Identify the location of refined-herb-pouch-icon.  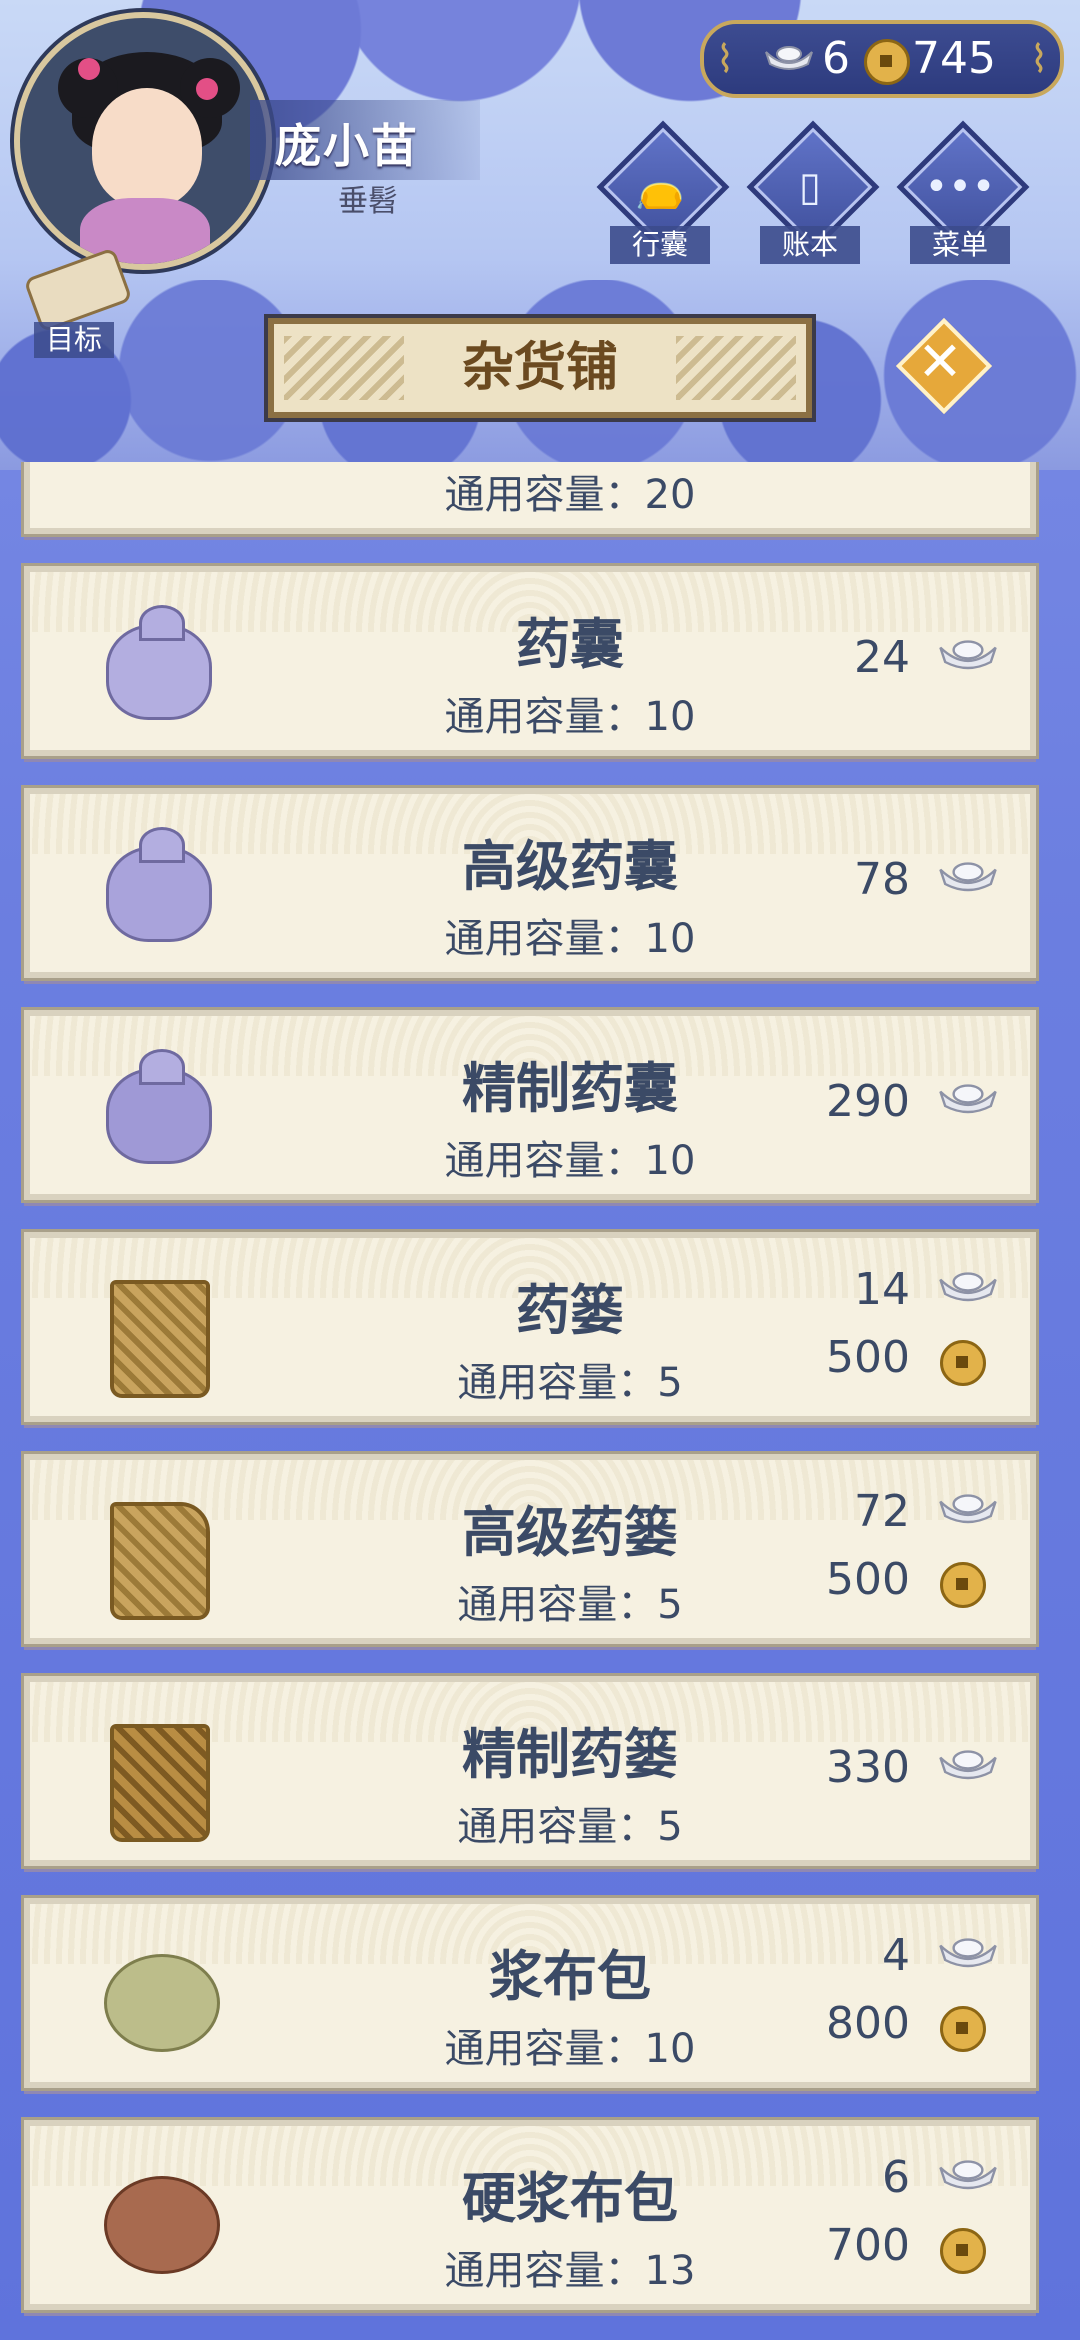
(156, 1108).